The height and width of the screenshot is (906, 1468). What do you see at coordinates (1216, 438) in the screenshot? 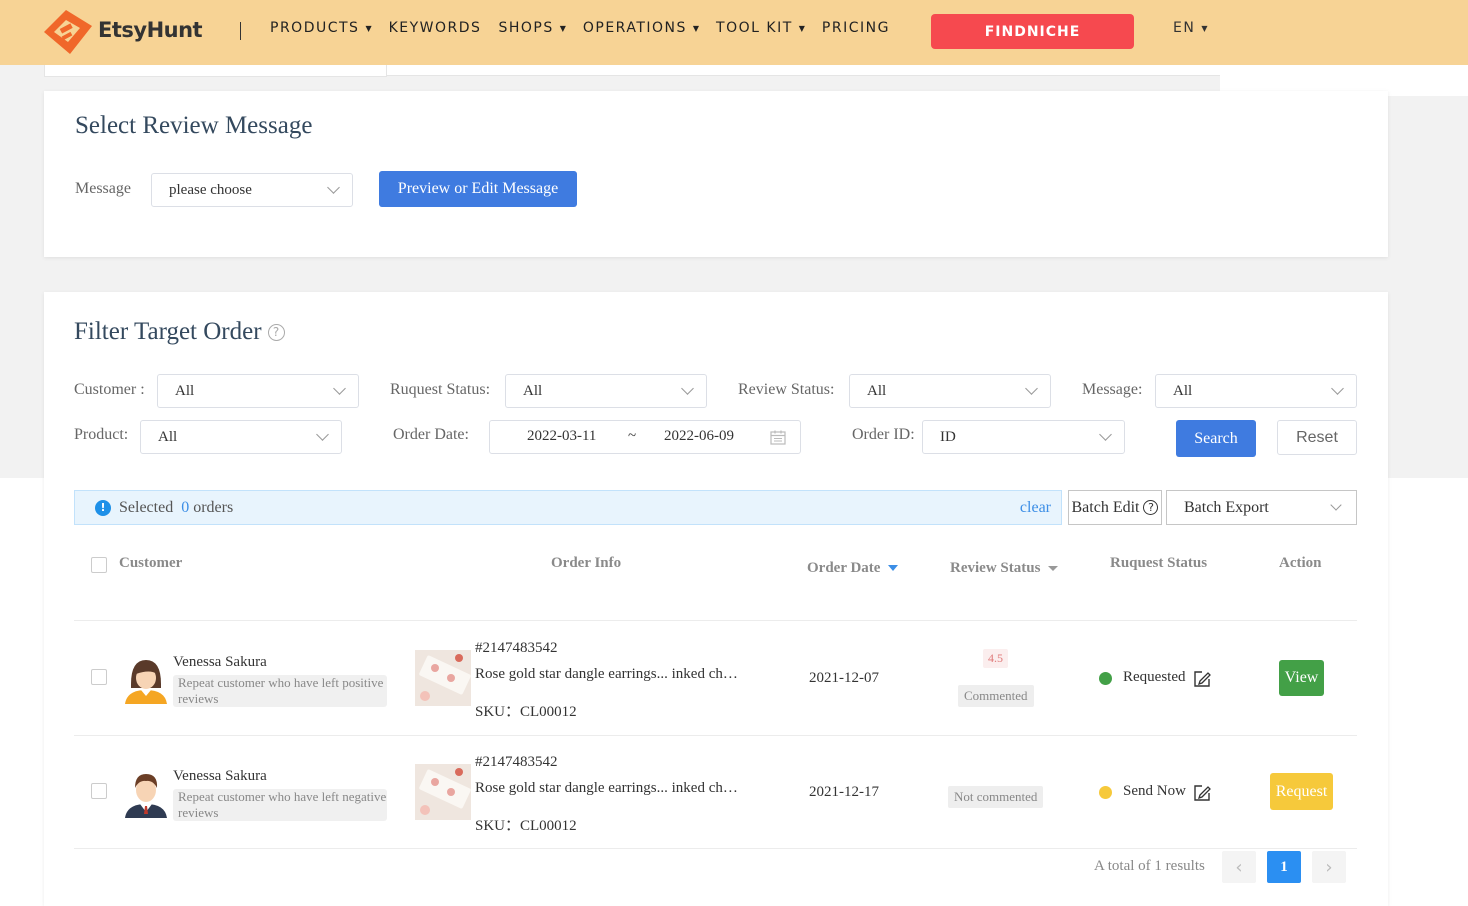
I see `search-button: Search` at bounding box center [1216, 438].